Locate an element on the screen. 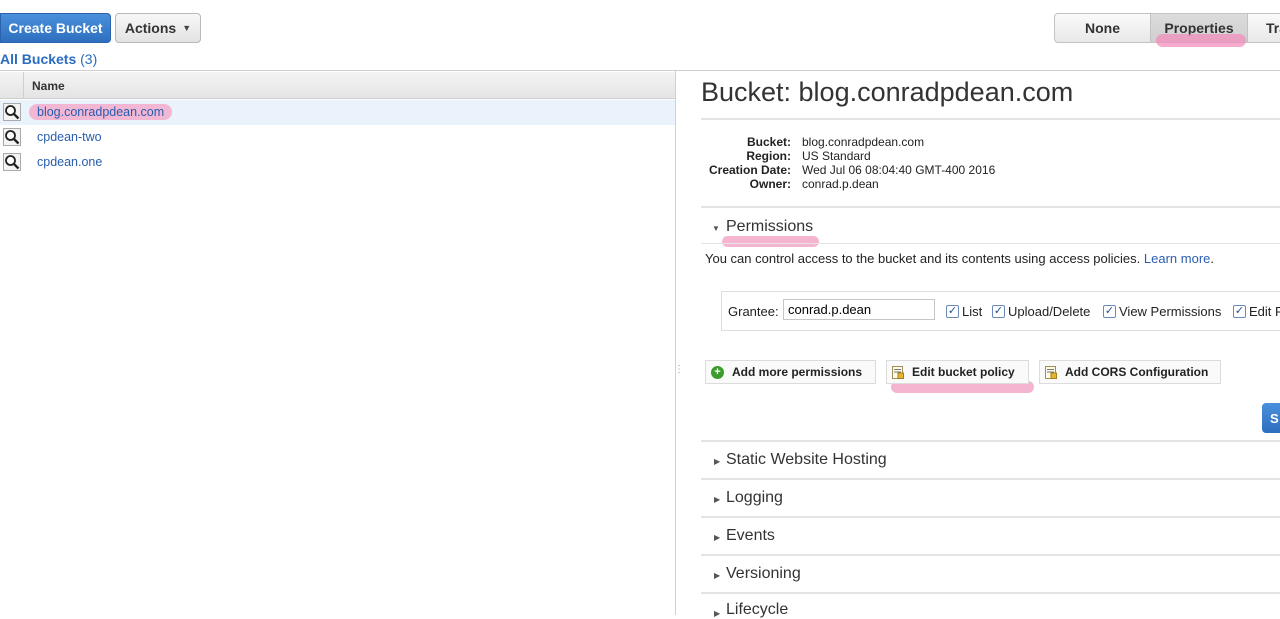 The height and width of the screenshot is (619, 1280). bucket-name-link: cpdean.one is located at coordinates (69, 162).